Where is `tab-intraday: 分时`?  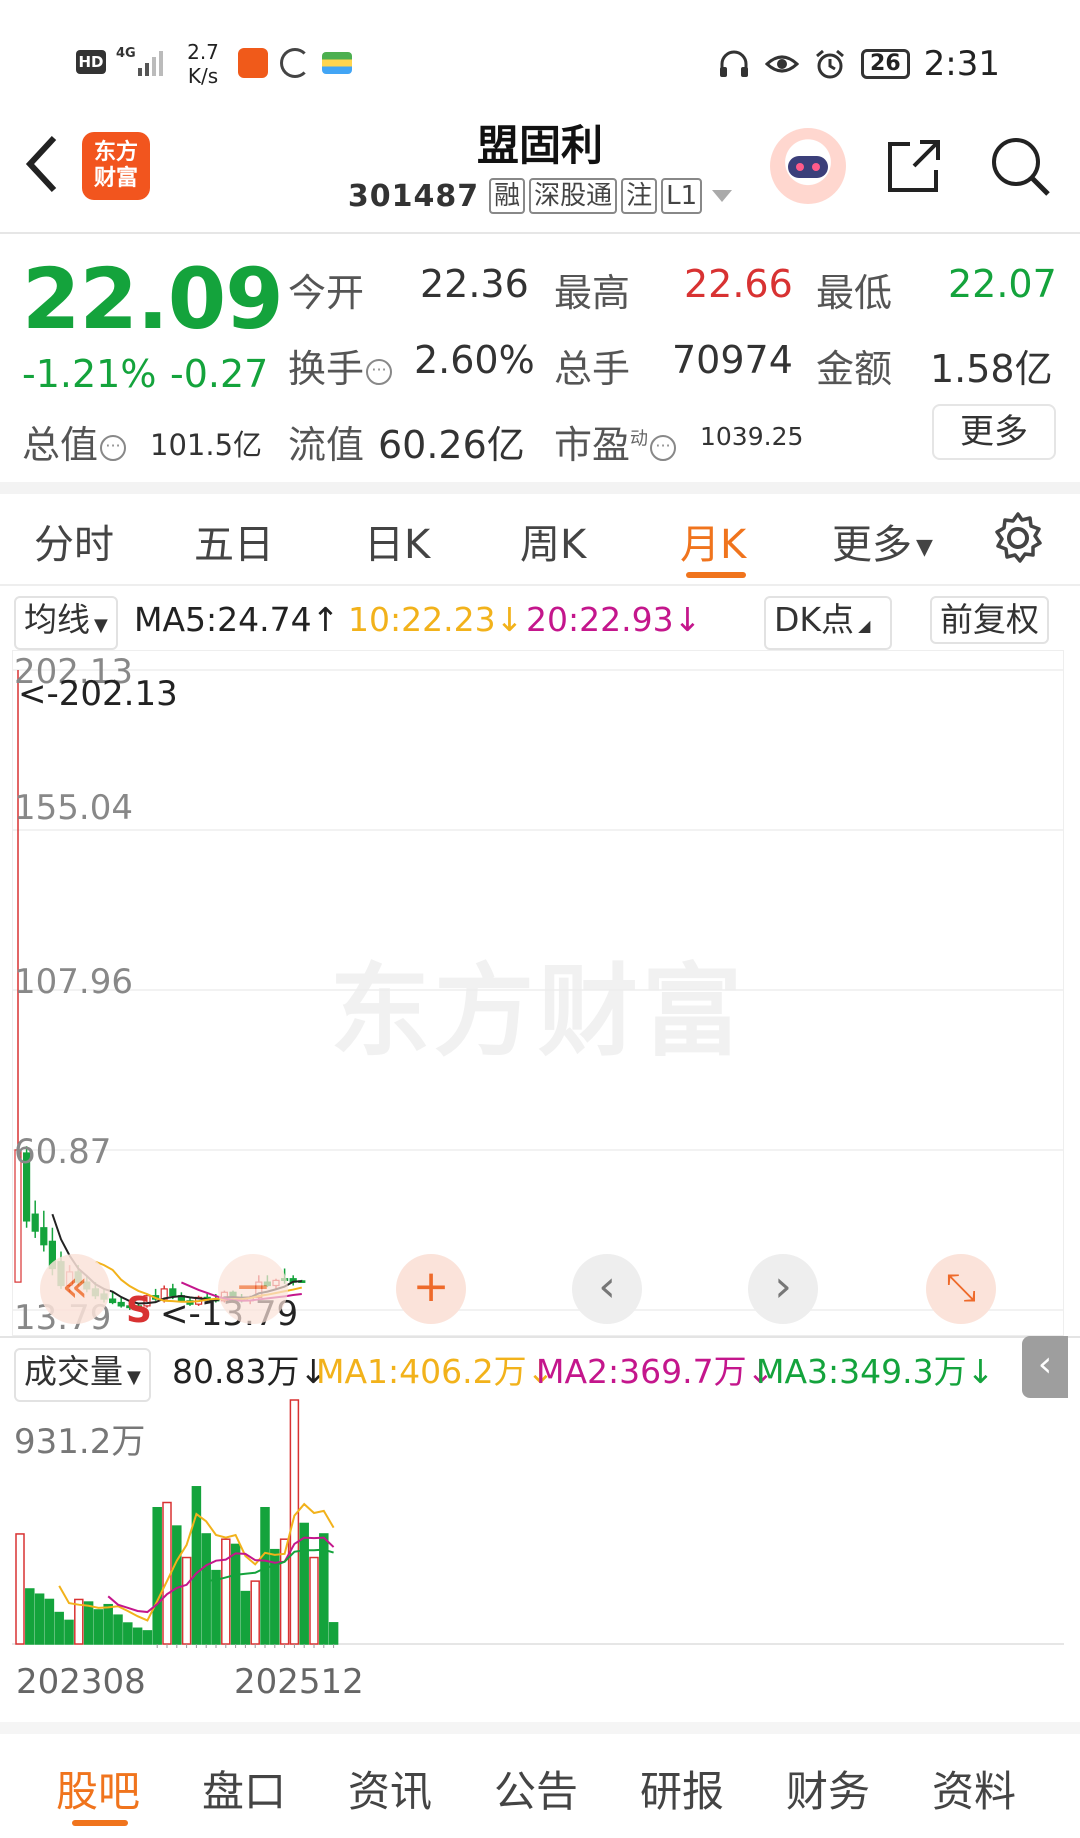 tab-intraday: 分时 is located at coordinates (74, 541).